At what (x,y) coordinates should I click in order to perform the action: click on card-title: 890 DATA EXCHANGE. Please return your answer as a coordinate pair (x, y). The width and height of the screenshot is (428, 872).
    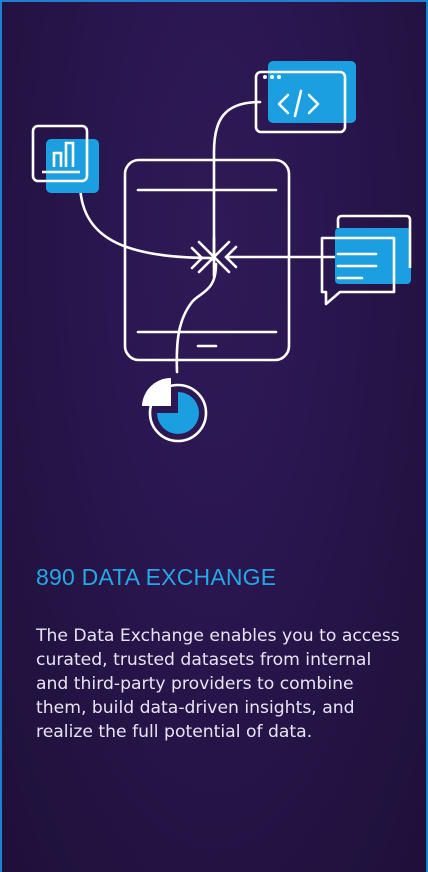
    Looking at the image, I should click on (156, 577).